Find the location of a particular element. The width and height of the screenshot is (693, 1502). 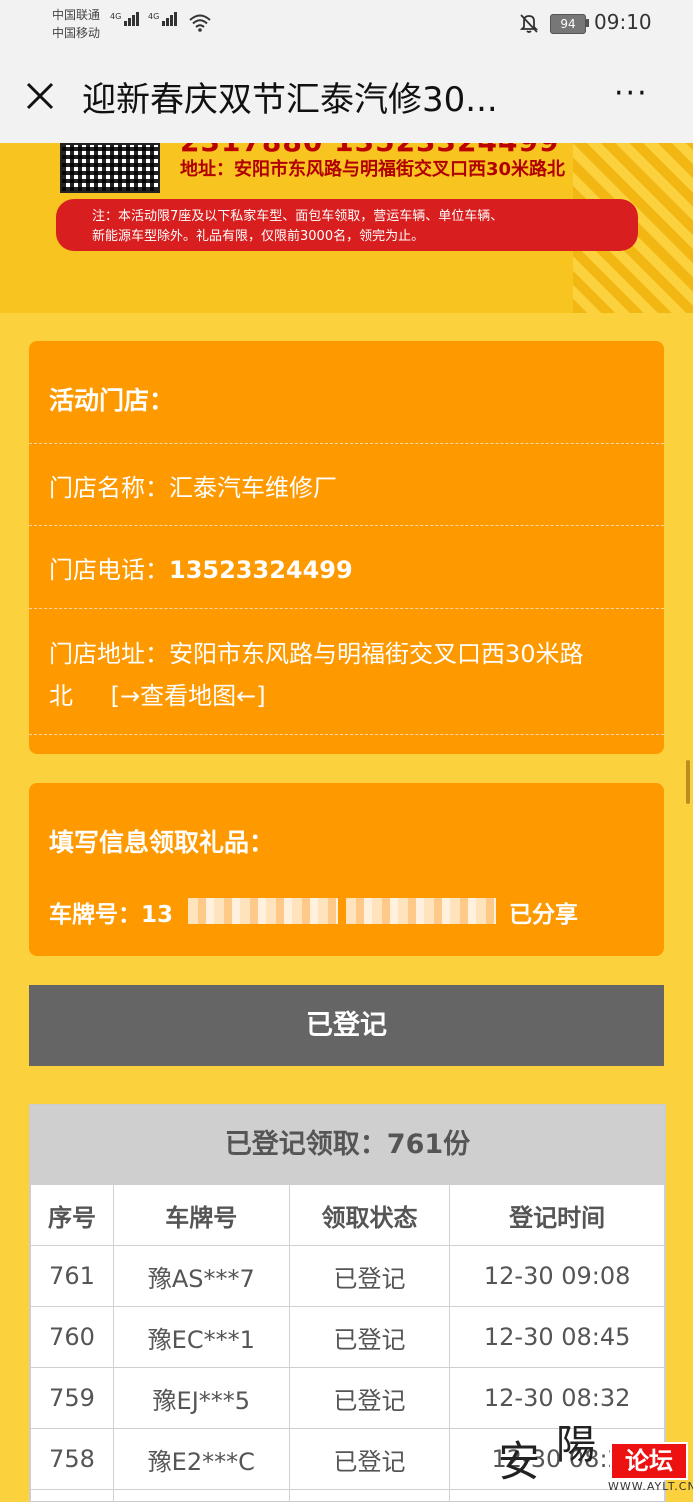

qr-code-icon is located at coordinates (110, 168).